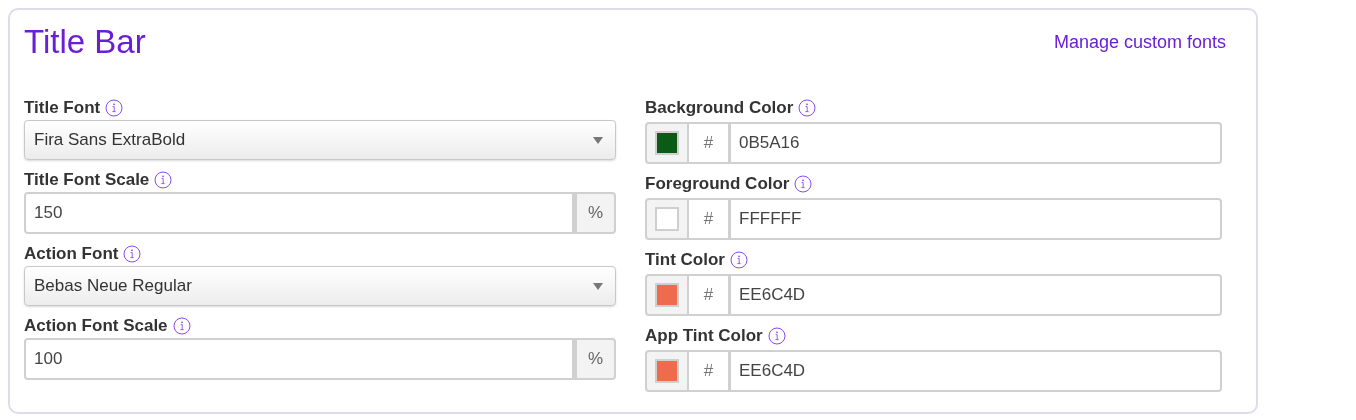  Describe the element at coordinates (299, 213) in the screenshot. I see `scale-input: 150` at that location.